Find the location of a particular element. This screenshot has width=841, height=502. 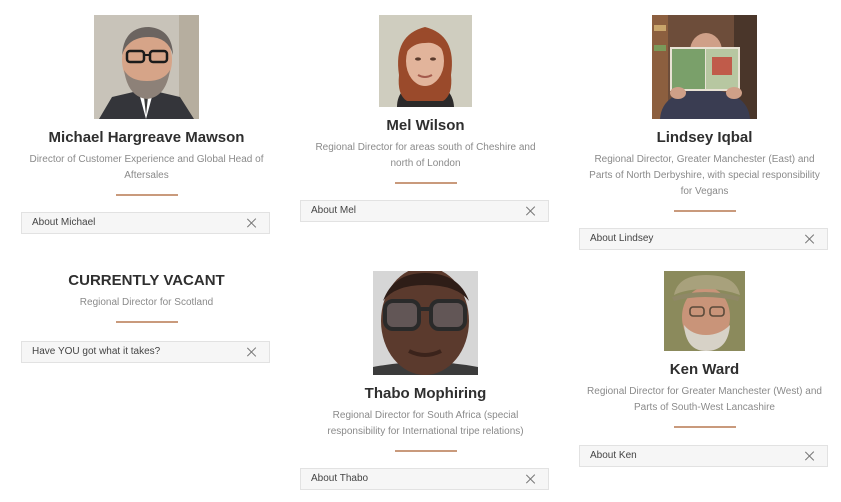

vacant-toggle: Have YOU got what it takes? is located at coordinates (145, 352).